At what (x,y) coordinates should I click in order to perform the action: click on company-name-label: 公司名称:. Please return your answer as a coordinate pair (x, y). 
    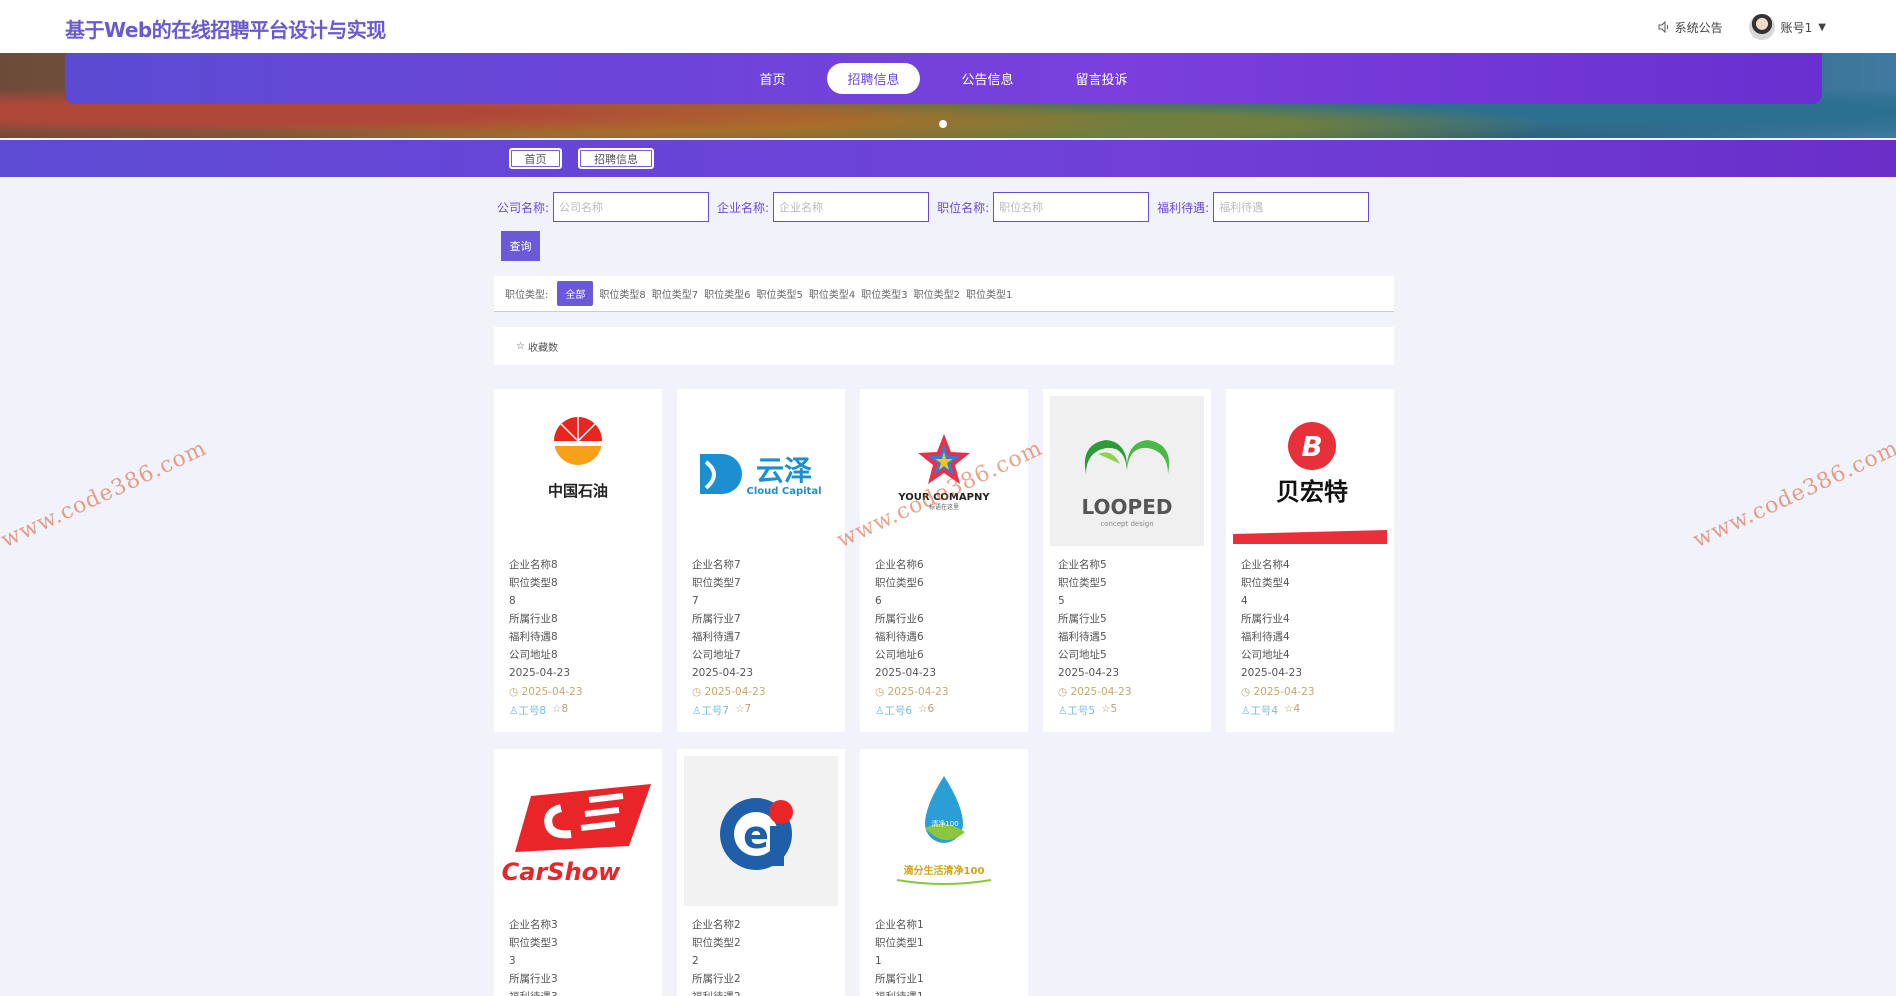
    Looking at the image, I should click on (523, 207).